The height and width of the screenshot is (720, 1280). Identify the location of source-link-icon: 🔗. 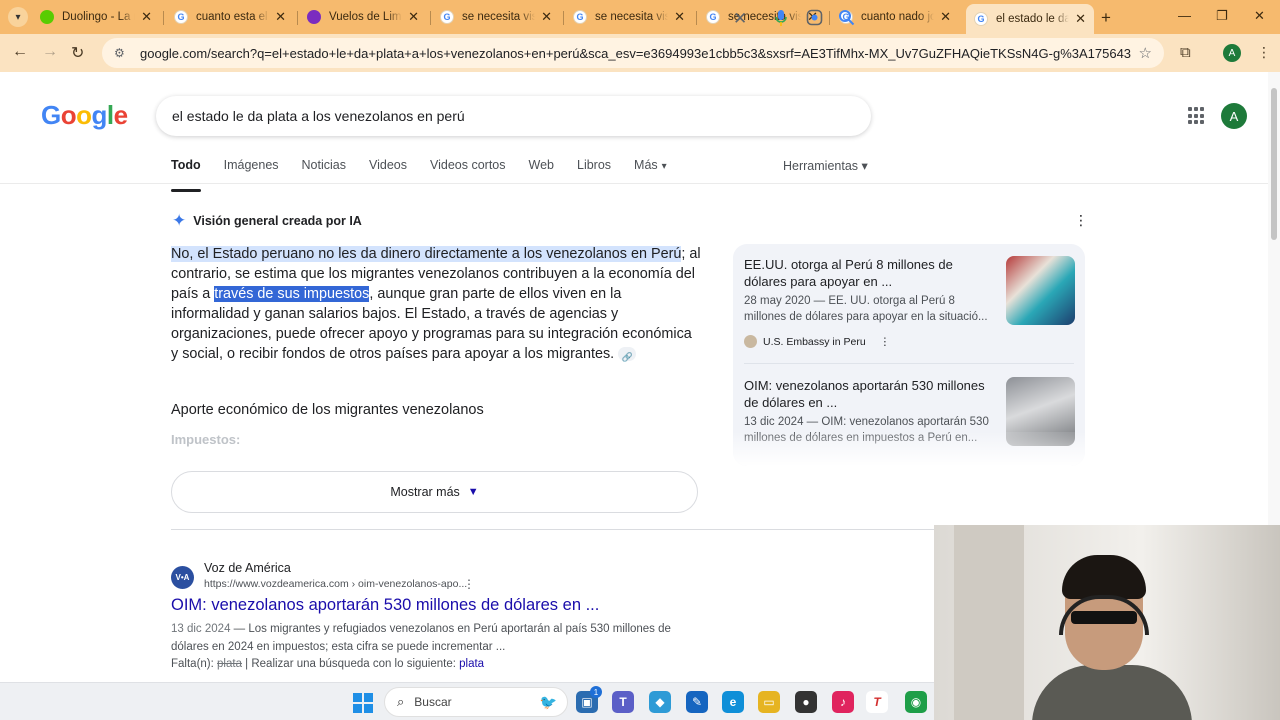
(627, 354).